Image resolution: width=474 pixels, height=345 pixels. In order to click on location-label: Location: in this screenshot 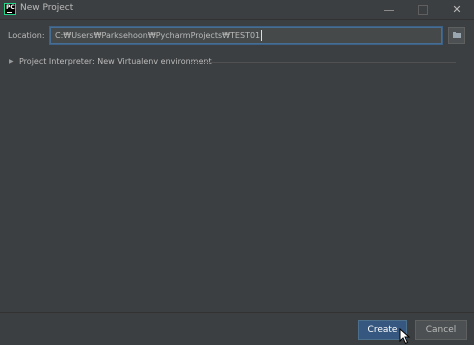, I will do `click(26, 35)`.